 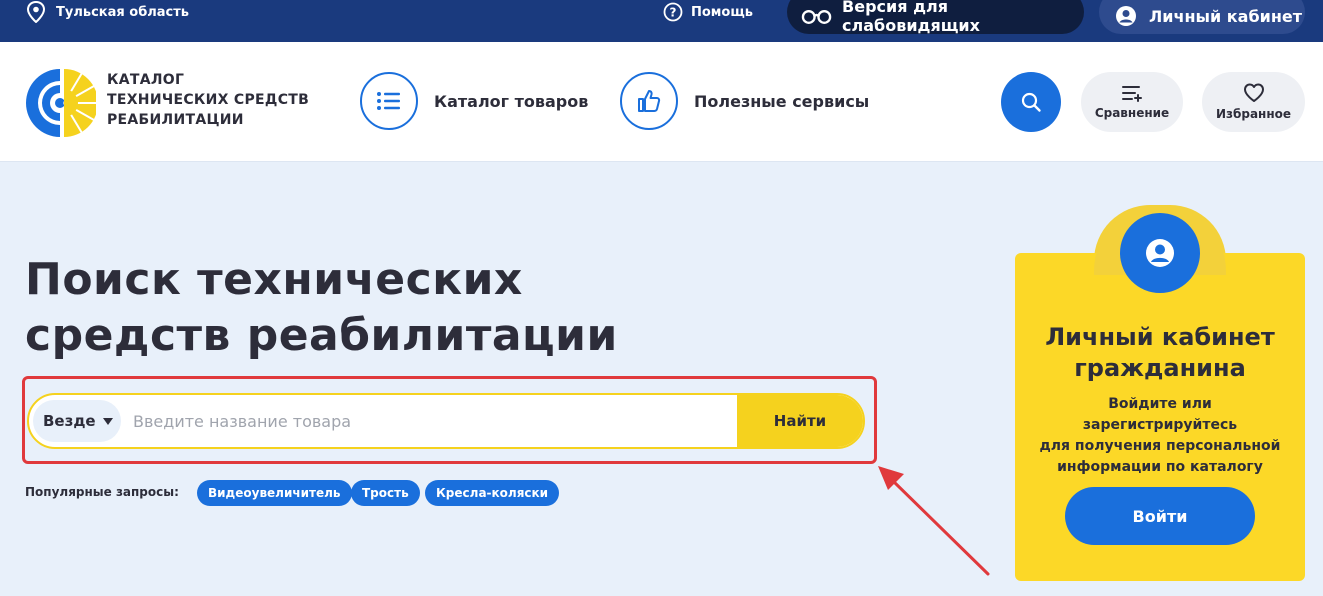 What do you see at coordinates (108, 421) in the screenshot?
I see `caret-down-icon` at bounding box center [108, 421].